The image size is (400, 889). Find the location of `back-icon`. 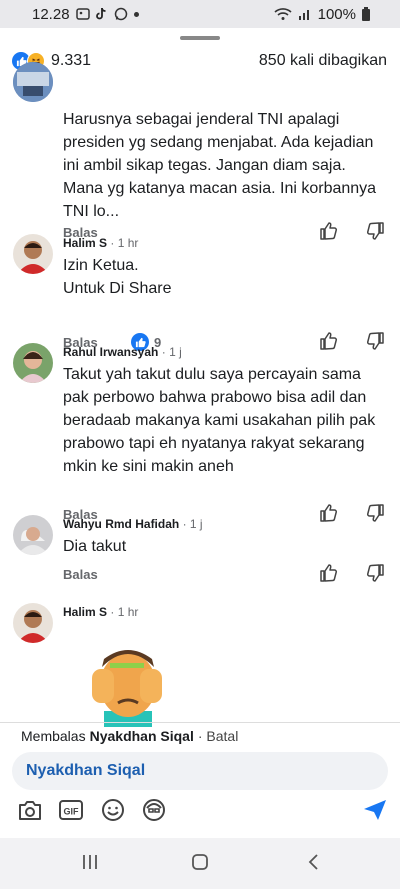

back-icon is located at coordinates (314, 862).